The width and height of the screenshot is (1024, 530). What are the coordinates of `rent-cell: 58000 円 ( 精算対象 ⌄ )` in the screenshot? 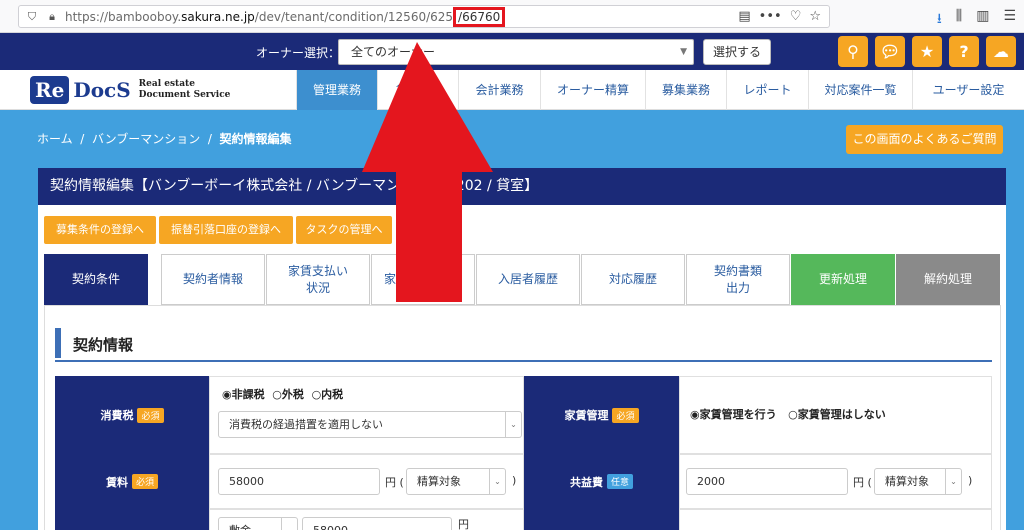 It's located at (366, 481).